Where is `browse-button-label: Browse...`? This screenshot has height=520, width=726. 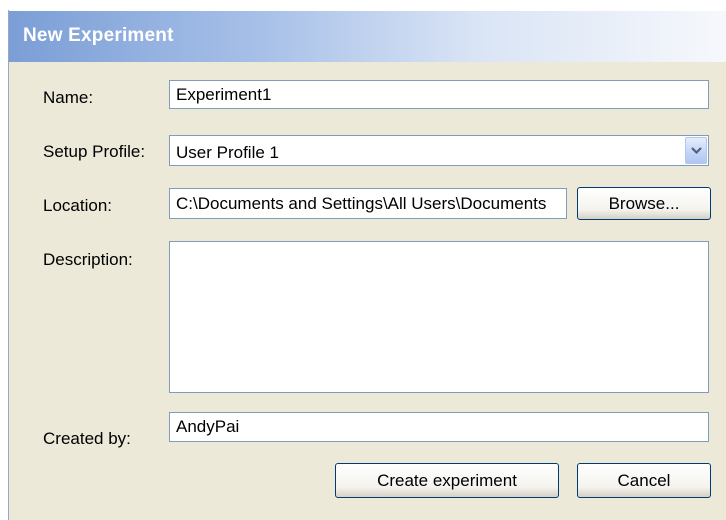 browse-button-label: Browse... is located at coordinates (644, 203).